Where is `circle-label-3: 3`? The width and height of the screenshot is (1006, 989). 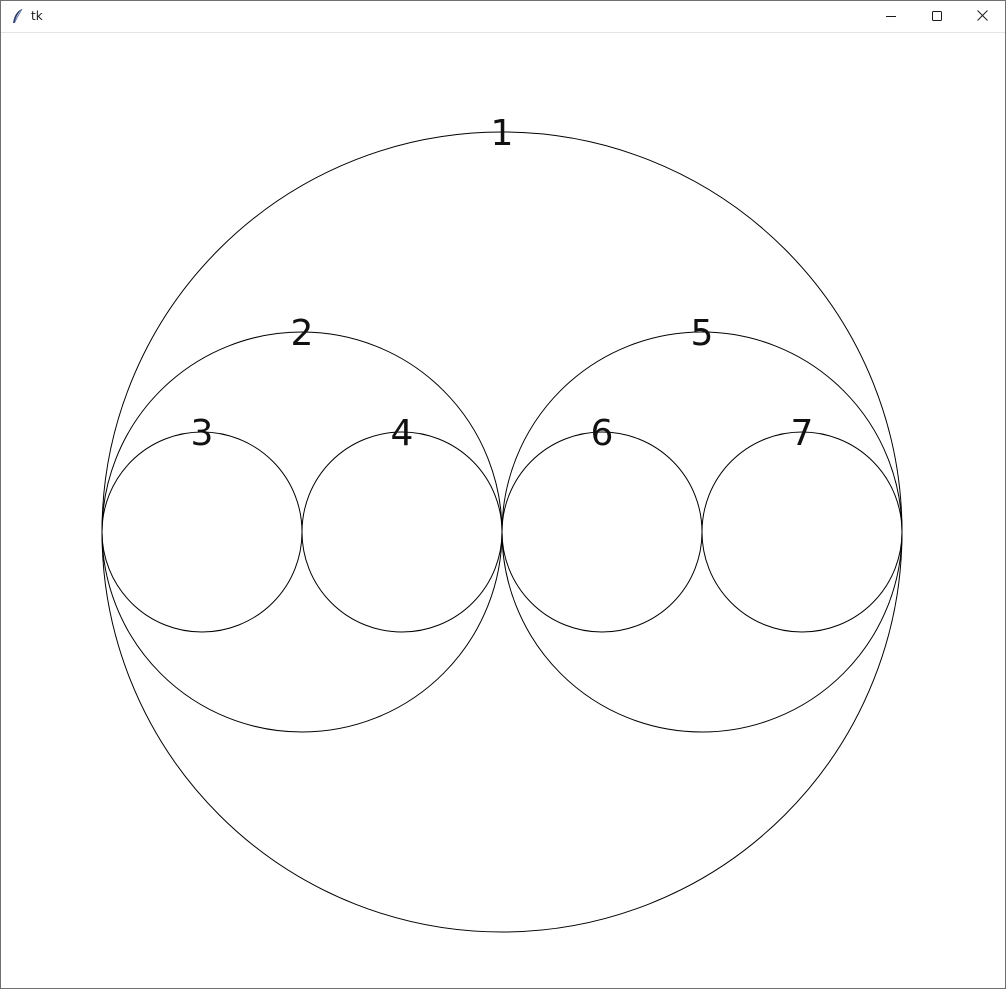 circle-label-3: 3 is located at coordinates (202, 433).